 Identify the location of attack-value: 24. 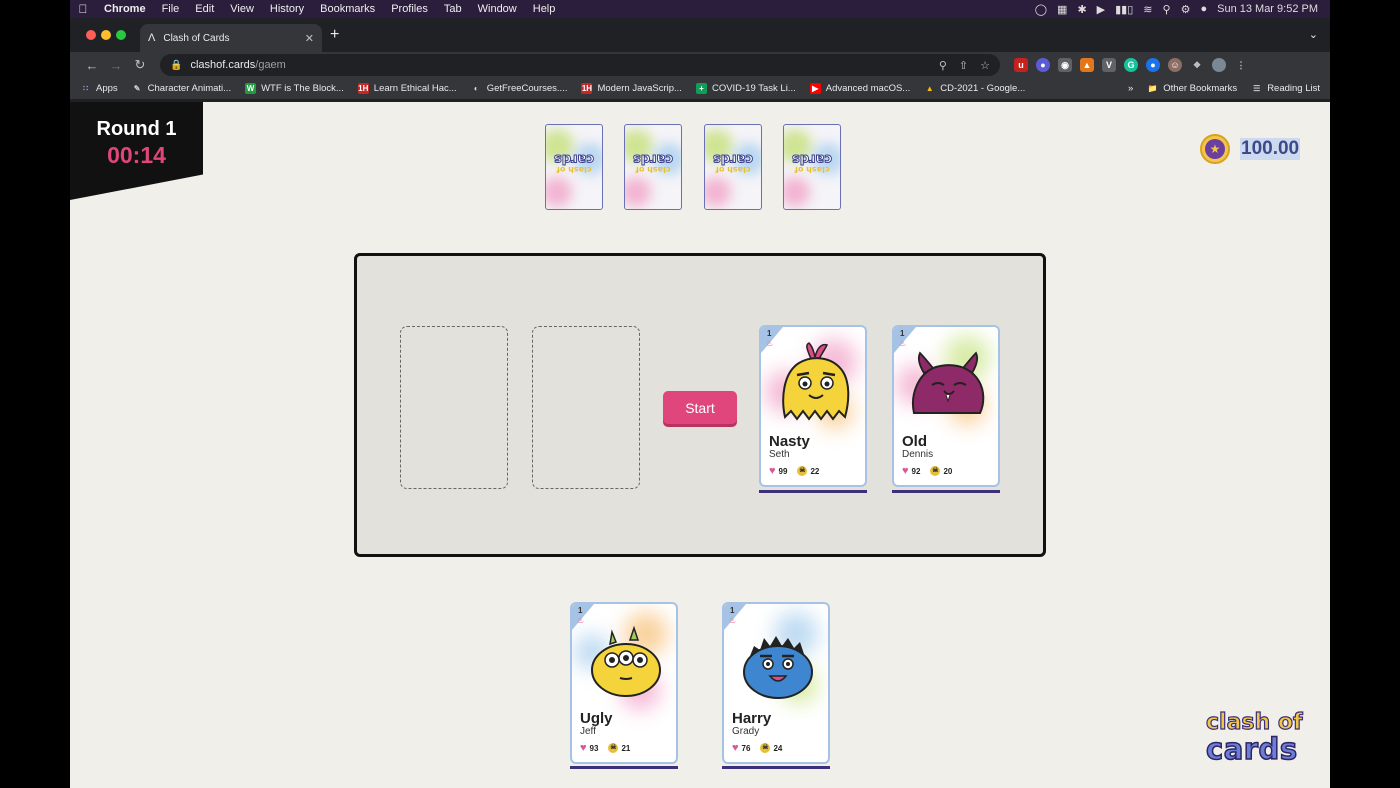
(778, 748).